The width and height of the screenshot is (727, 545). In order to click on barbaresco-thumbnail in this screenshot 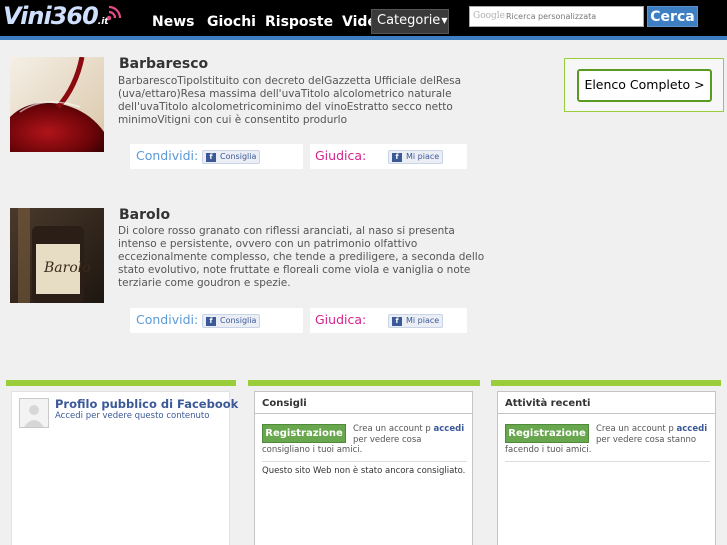, I will do `click(57, 104)`.